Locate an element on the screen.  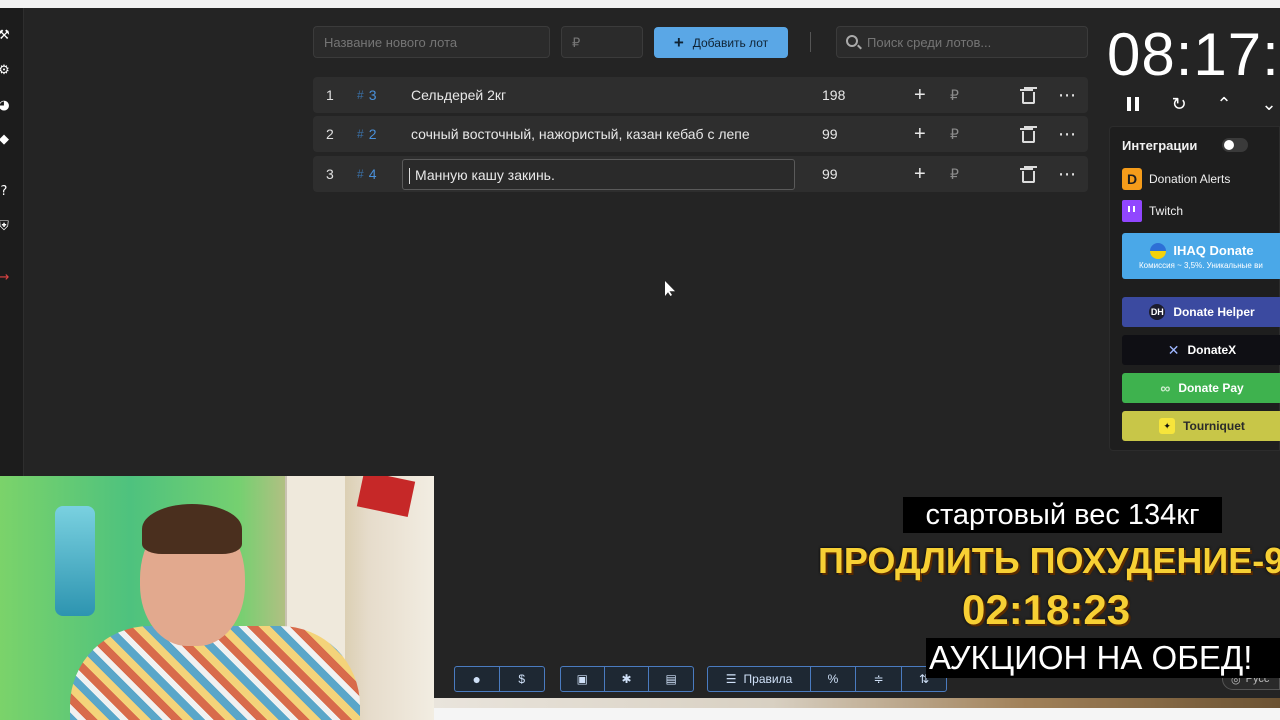
tourniquet-icon: ✦ is located at coordinates (1167, 426).